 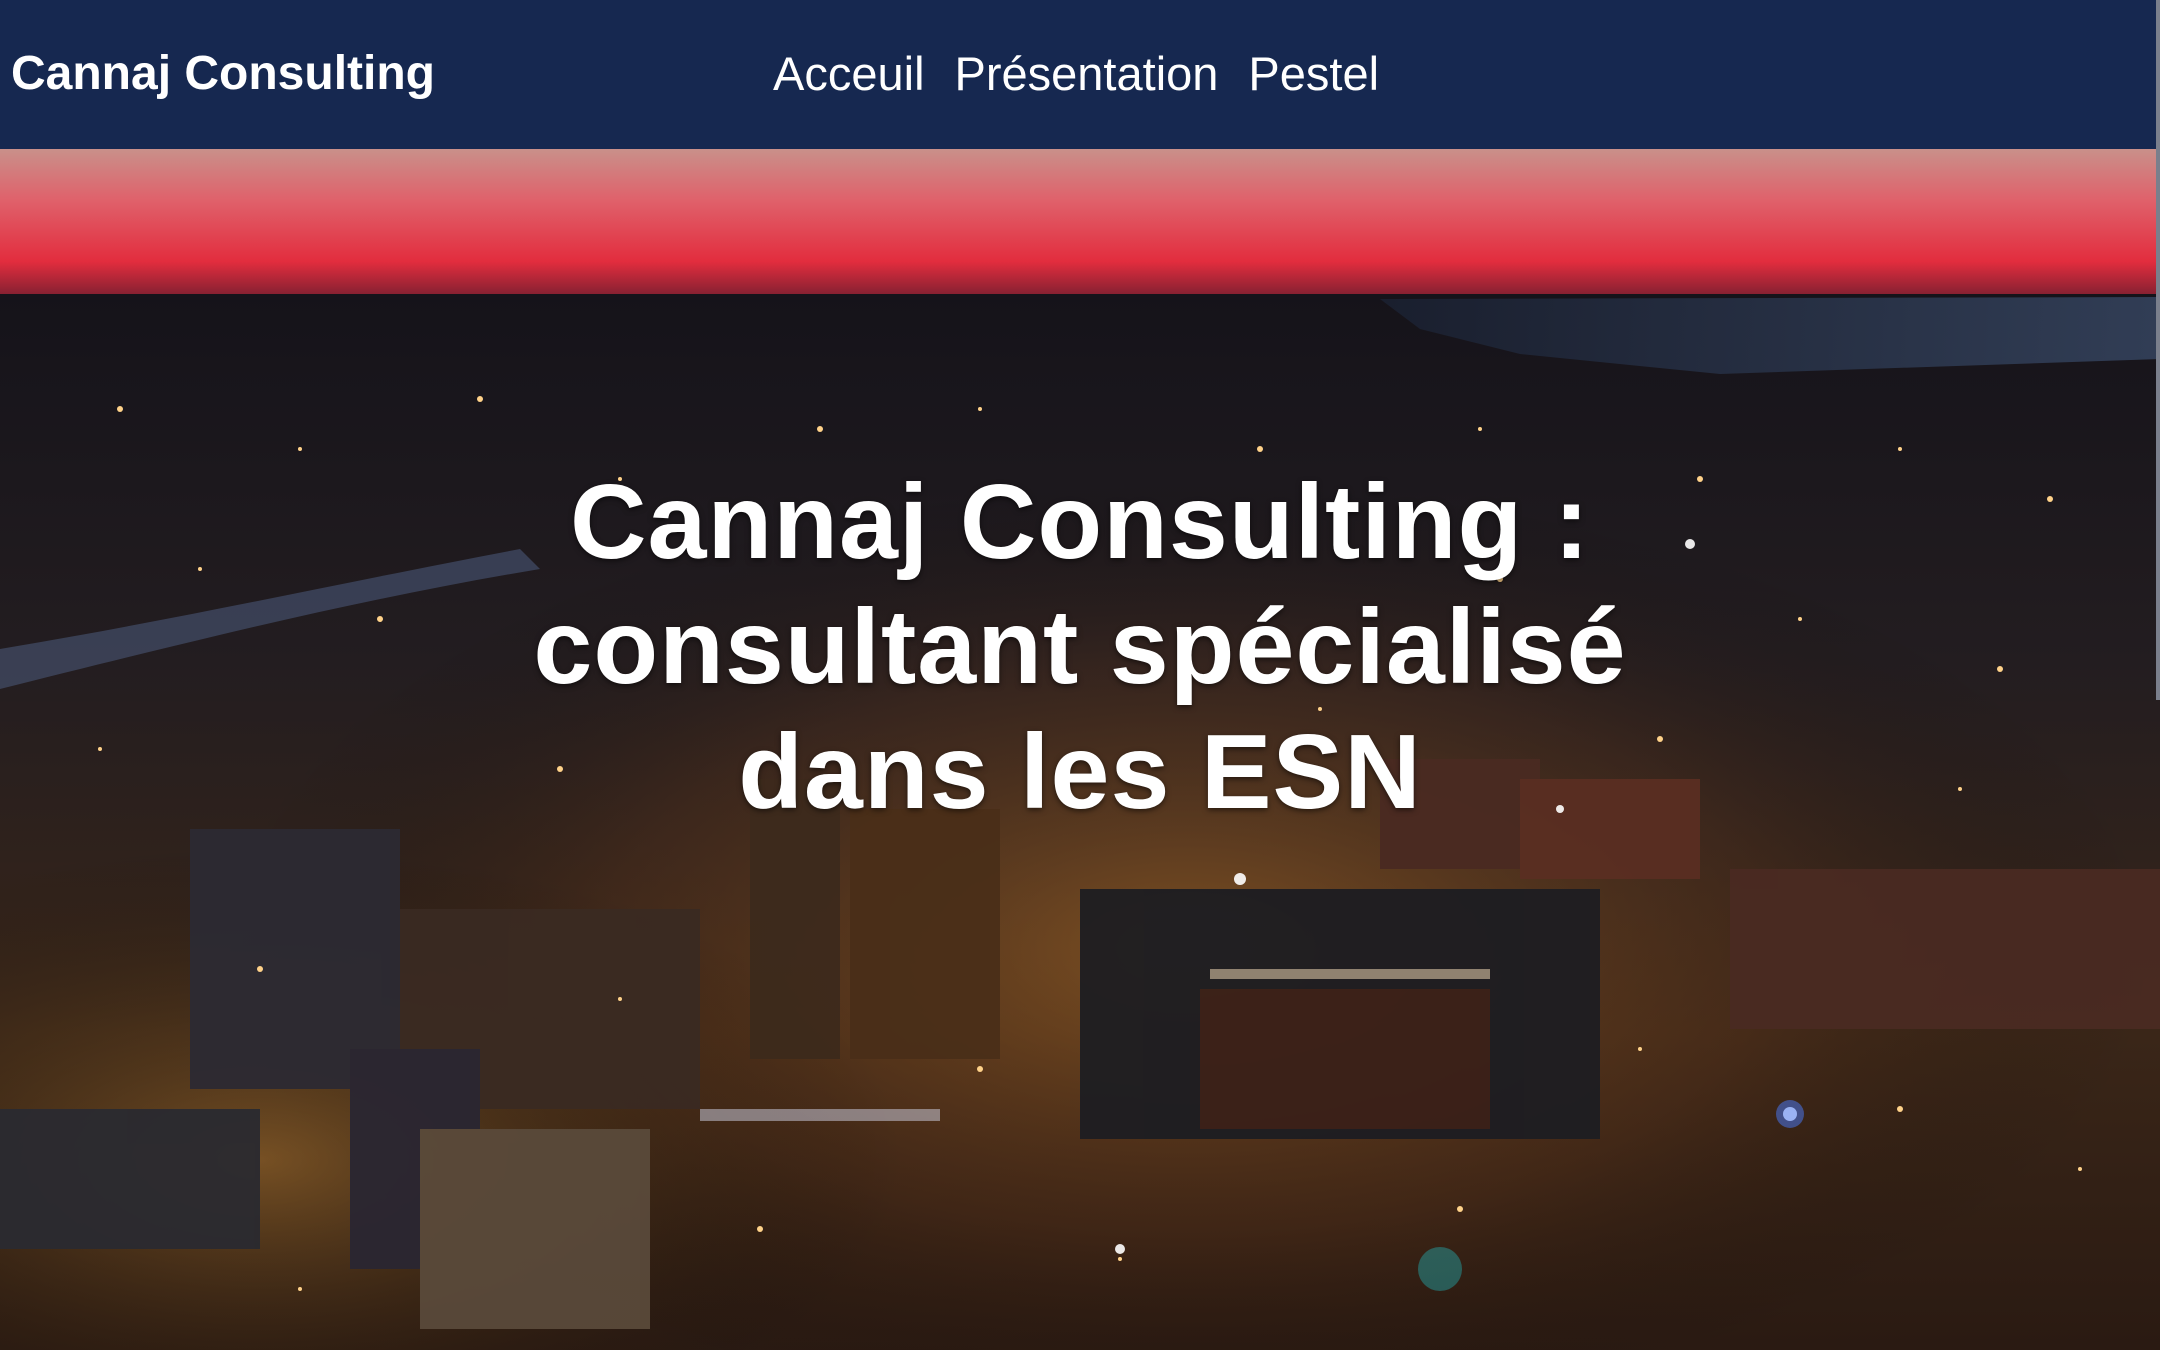 I want to click on main-nav: Acceuil Présentation Pestel, so click(x=1076, y=74).